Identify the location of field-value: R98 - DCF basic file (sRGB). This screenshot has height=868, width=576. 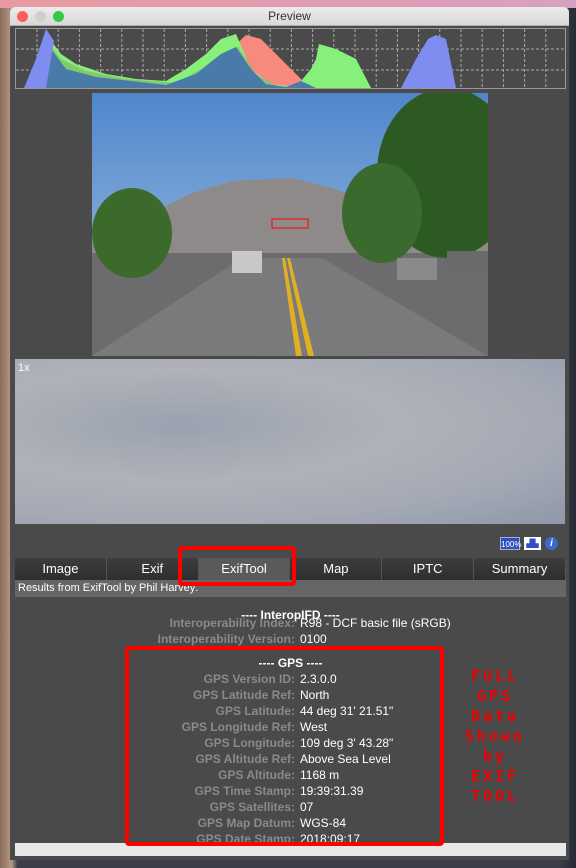
(375, 623).